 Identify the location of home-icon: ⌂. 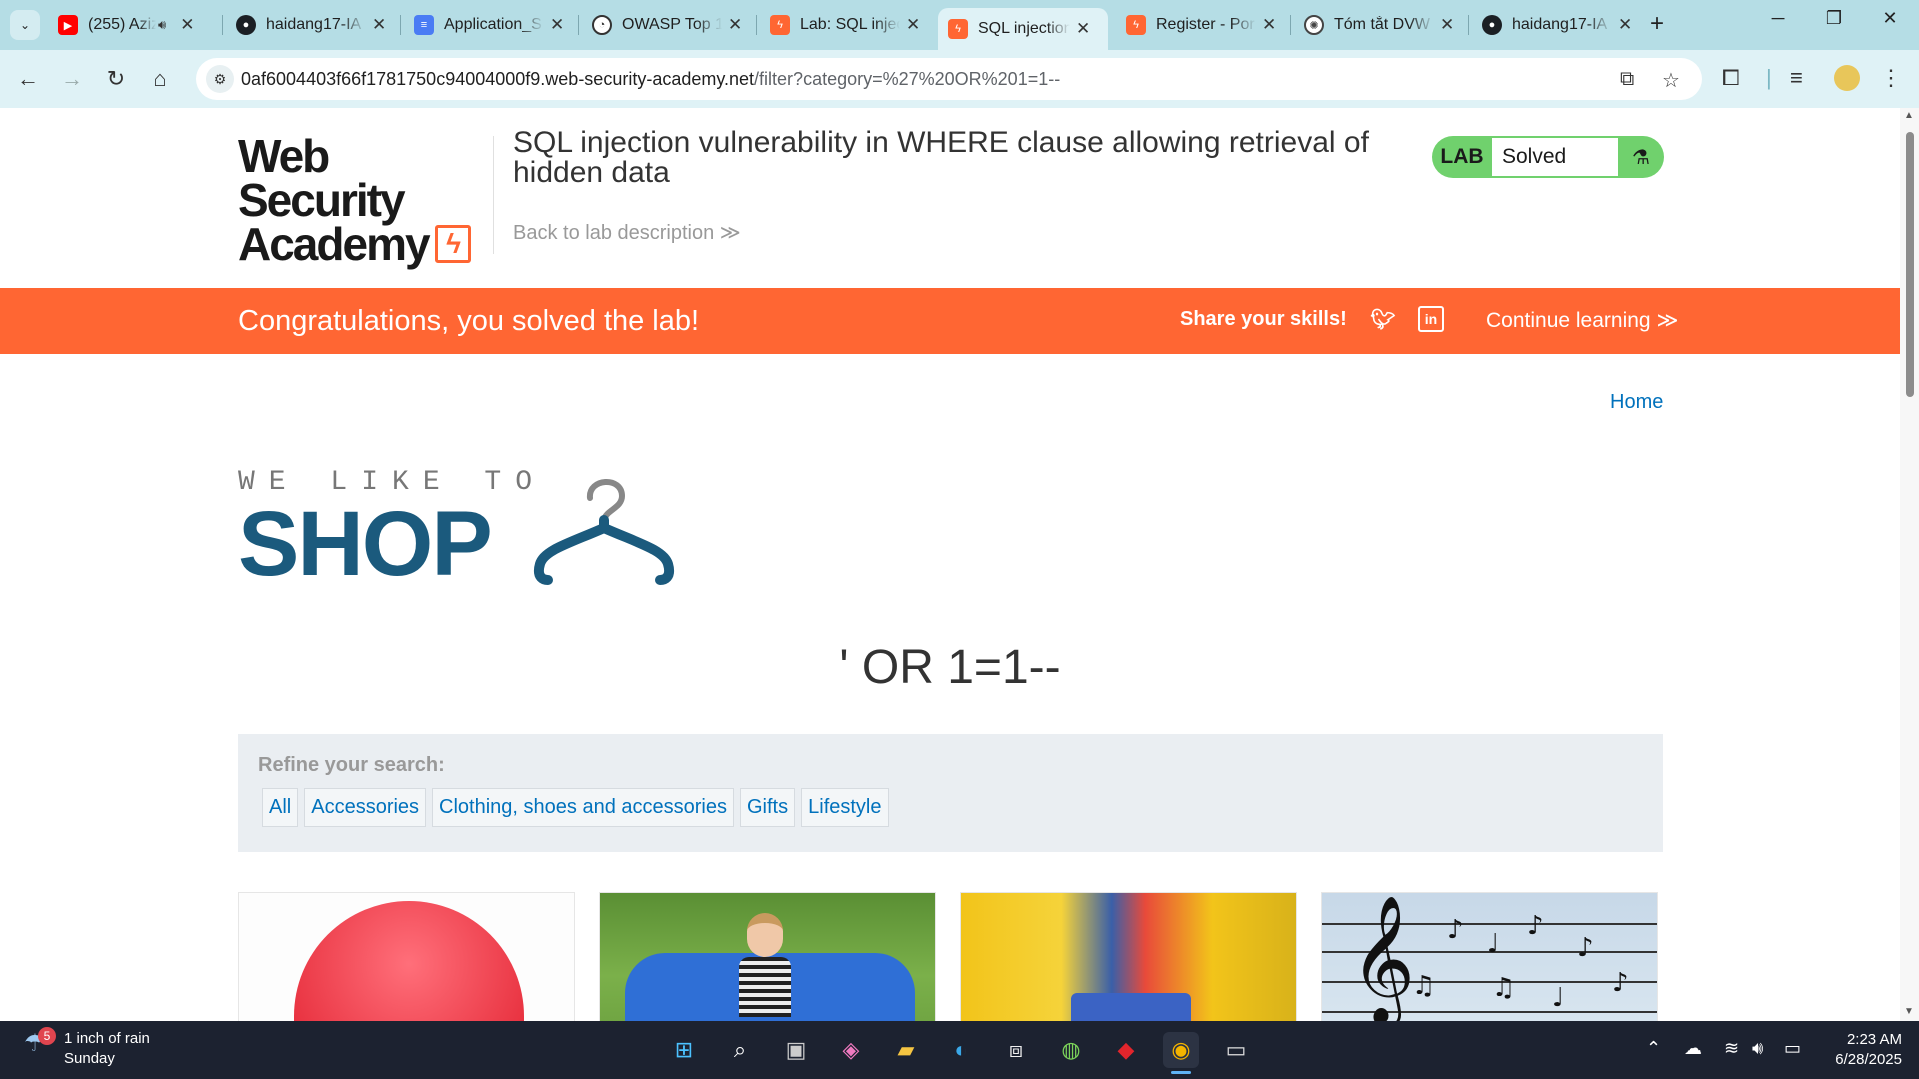
(160, 79).